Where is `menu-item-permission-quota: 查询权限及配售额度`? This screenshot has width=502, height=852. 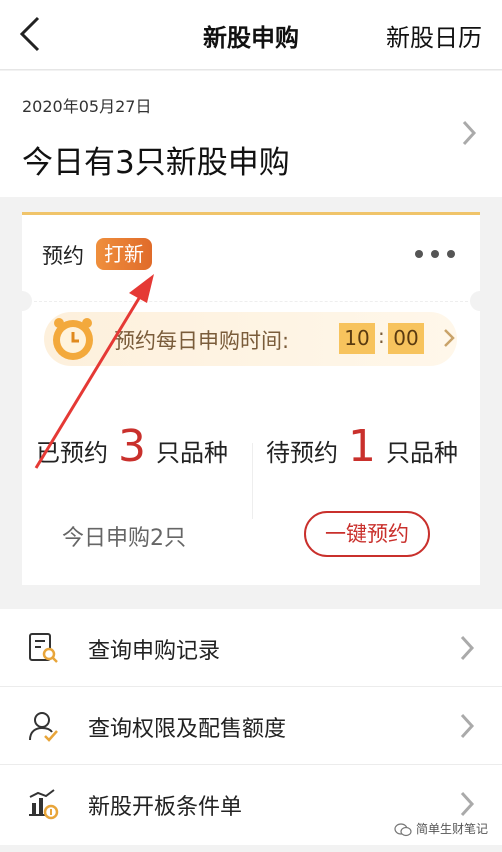 menu-item-permission-quota: 查询权限及配售额度 is located at coordinates (251, 726).